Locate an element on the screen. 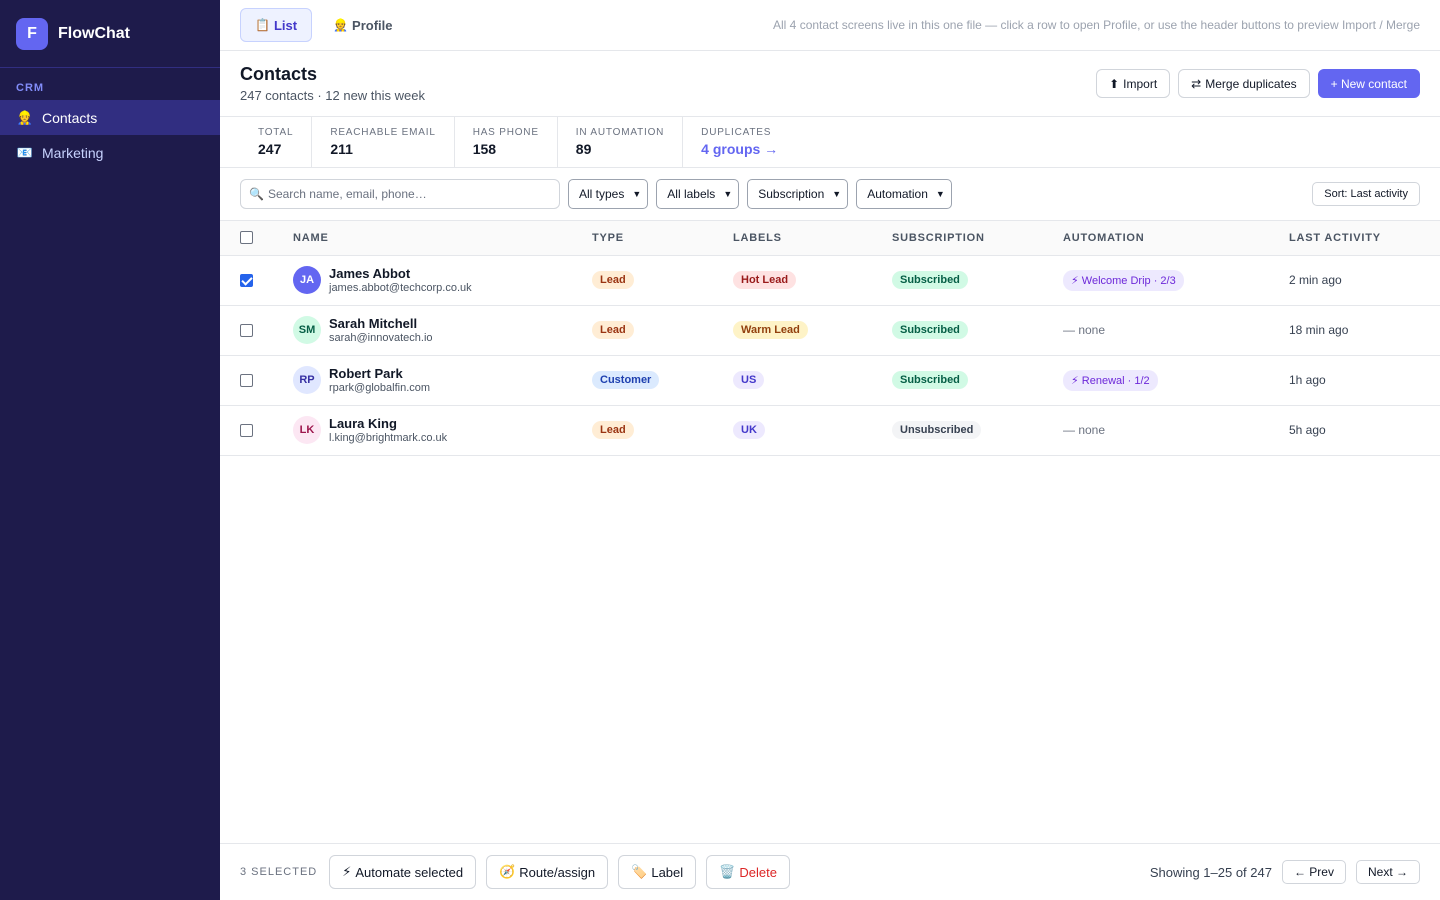  delete-button: 🗑️ Delete is located at coordinates (748, 872).